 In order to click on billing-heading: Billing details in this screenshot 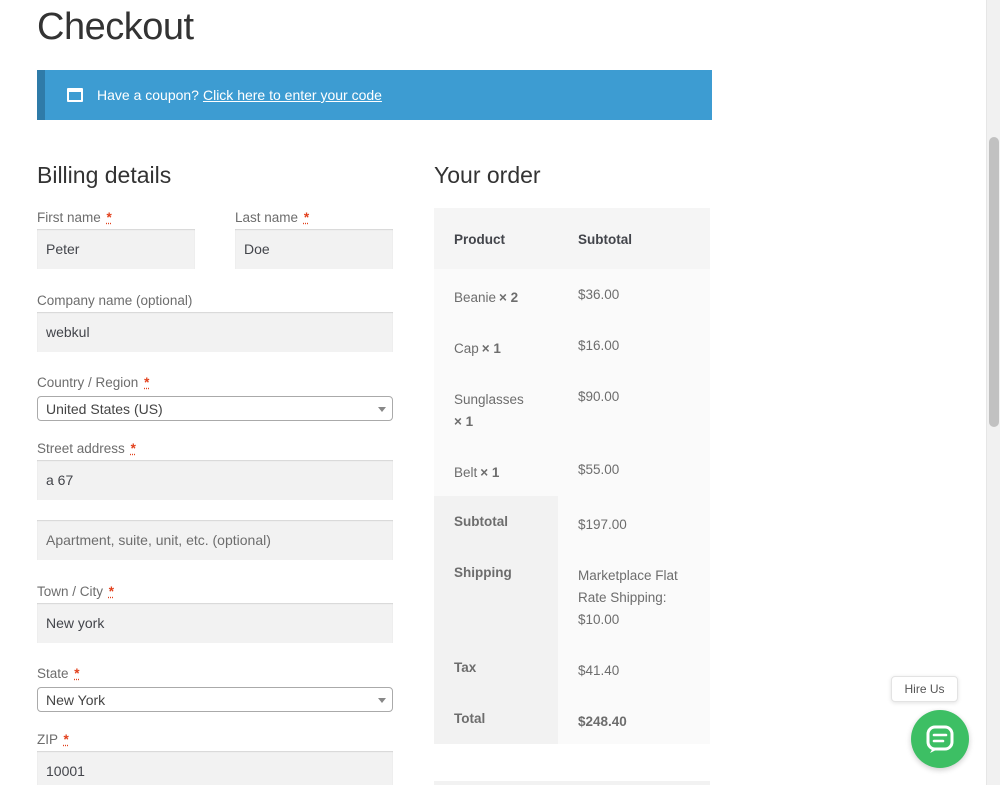, I will do `click(104, 175)`.